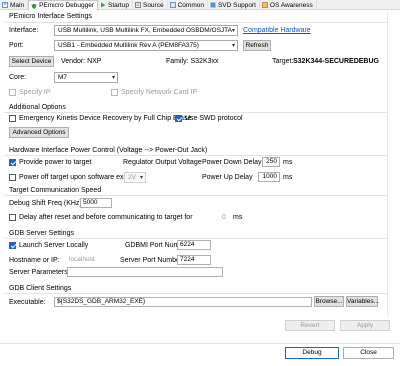 The width and height of the screenshot is (400, 366). I want to click on advanced-options-button: Advanced Options, so click(39, 132).